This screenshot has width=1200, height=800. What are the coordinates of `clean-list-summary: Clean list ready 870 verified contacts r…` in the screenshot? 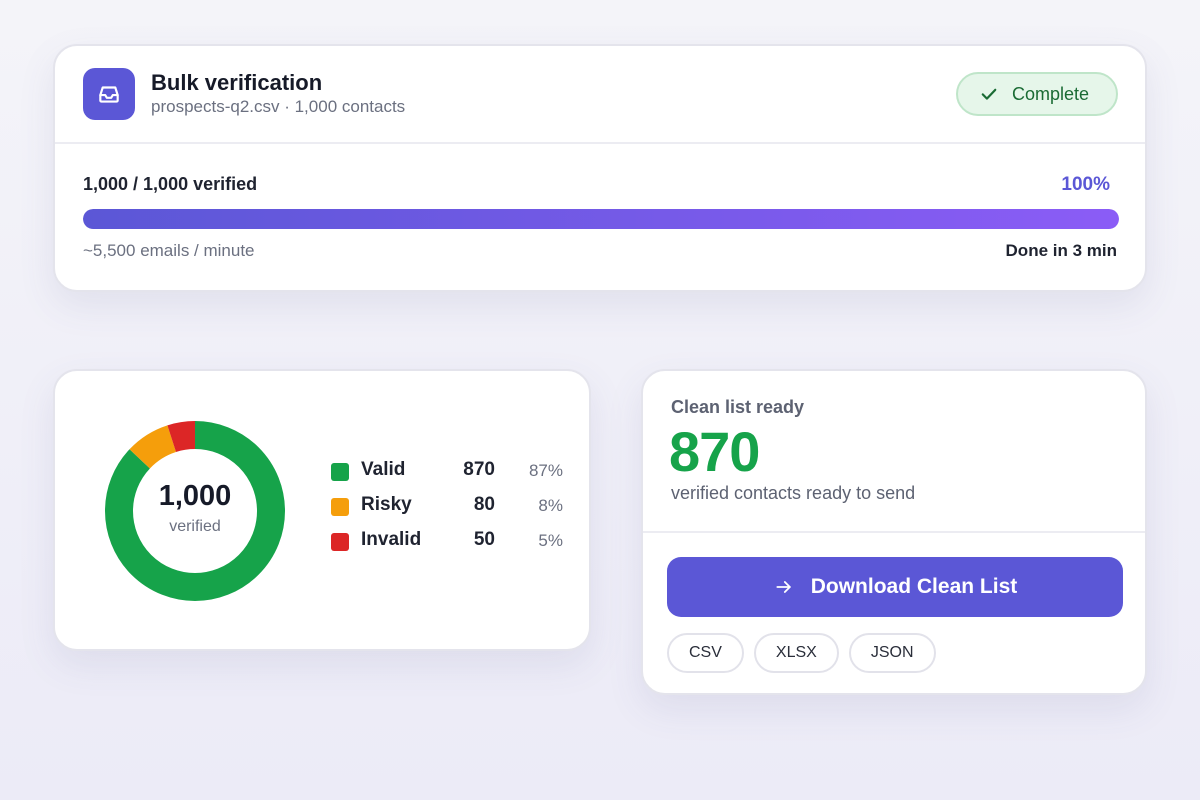 It's located at (894, 452).